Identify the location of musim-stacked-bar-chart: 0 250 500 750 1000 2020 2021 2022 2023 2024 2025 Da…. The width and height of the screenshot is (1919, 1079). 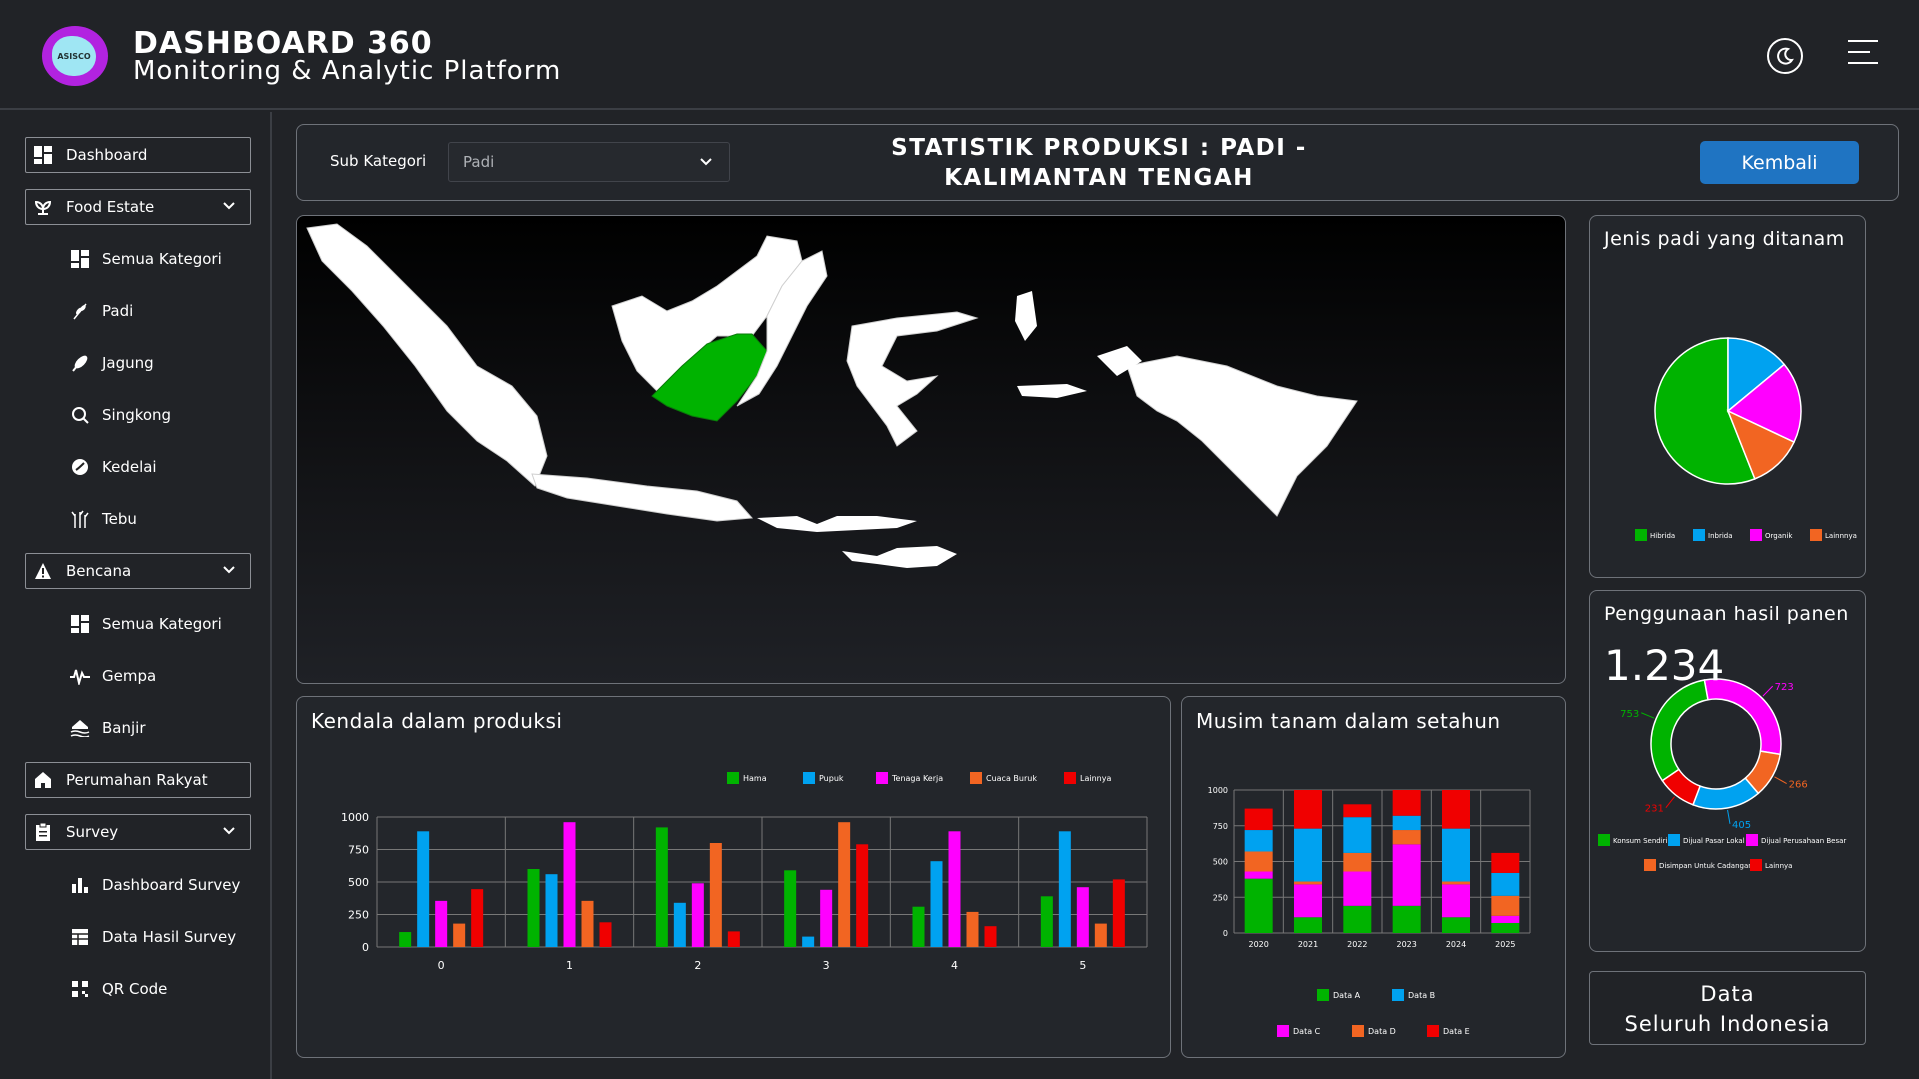
(1369, 911).